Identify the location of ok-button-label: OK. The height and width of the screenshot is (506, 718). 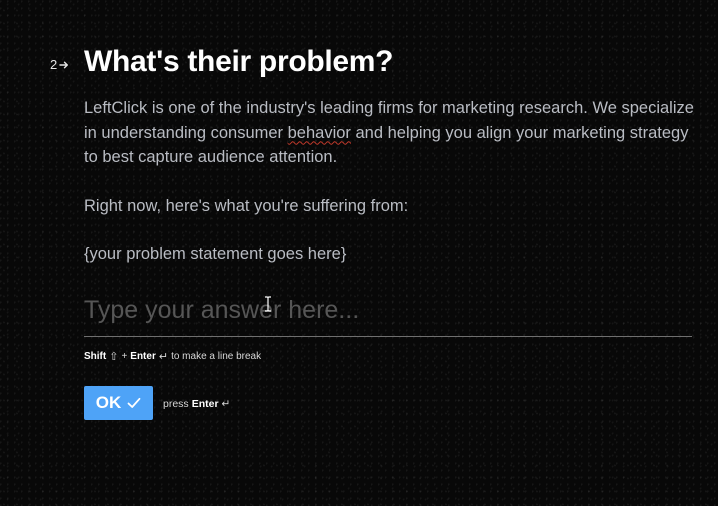
(108, 402).